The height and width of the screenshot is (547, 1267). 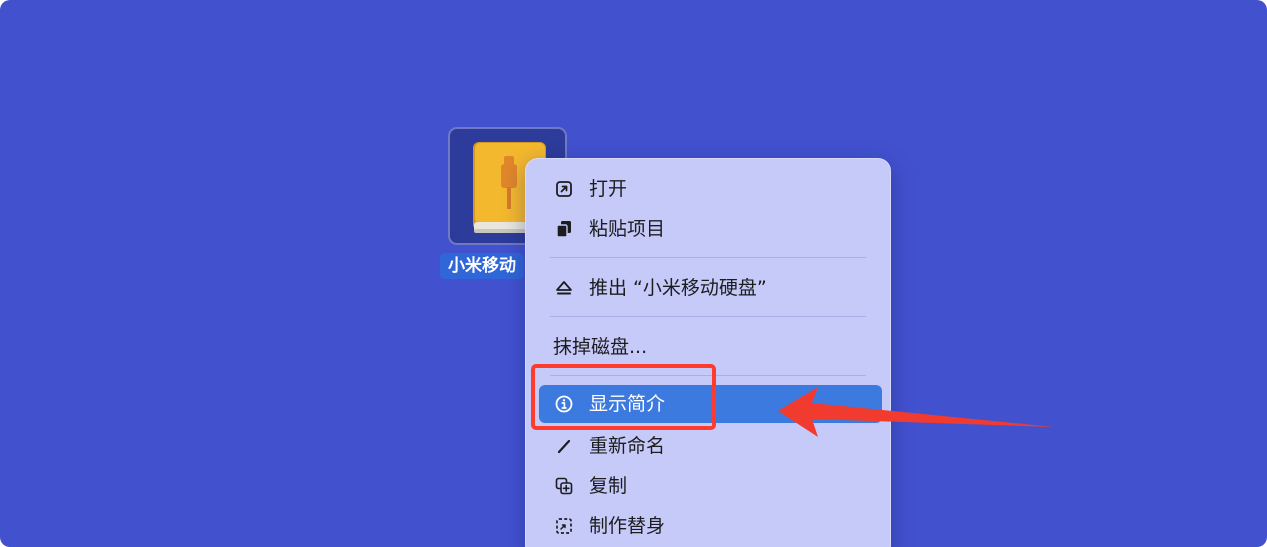 I want to click on paste-documents-icon, so click(x=563, y=229).